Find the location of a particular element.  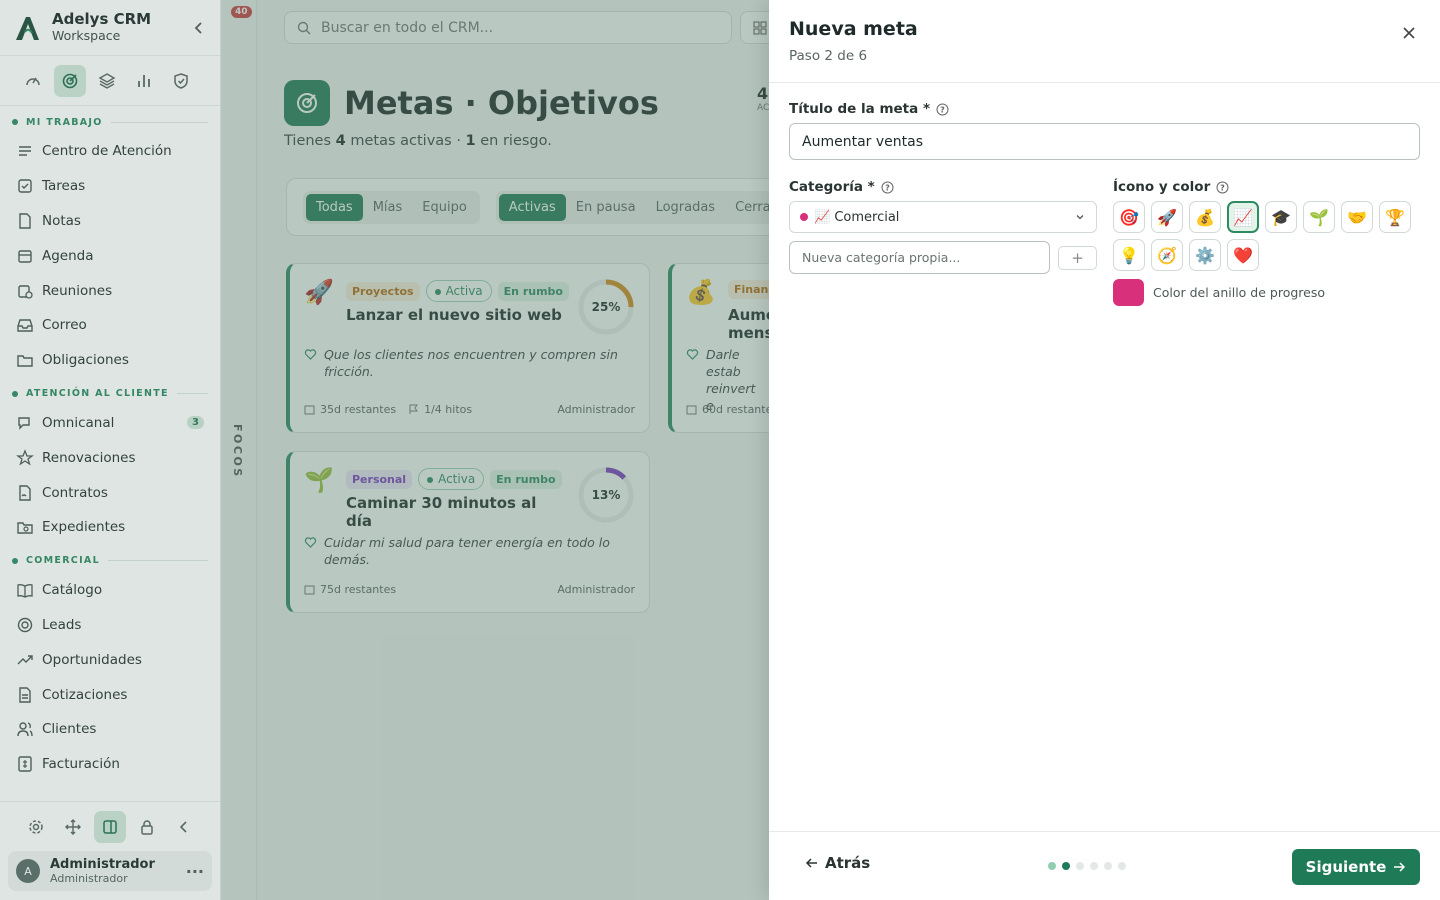

panel-footer: Atrás Siguiente is located at coordinates (1104, 865).